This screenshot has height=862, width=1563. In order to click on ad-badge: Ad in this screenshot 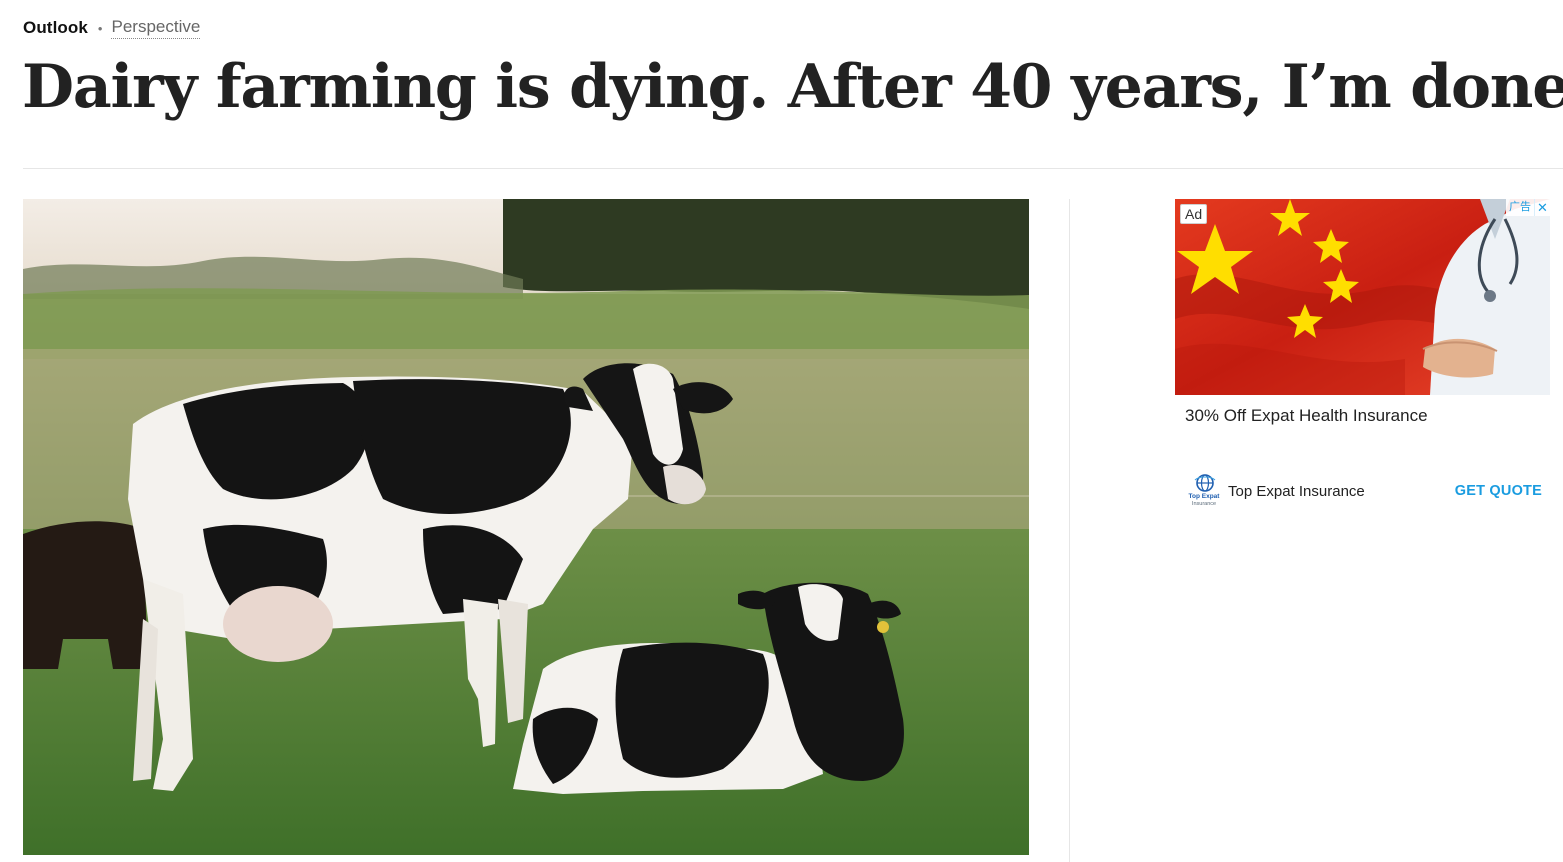, I will do `click(1194, 214)`.